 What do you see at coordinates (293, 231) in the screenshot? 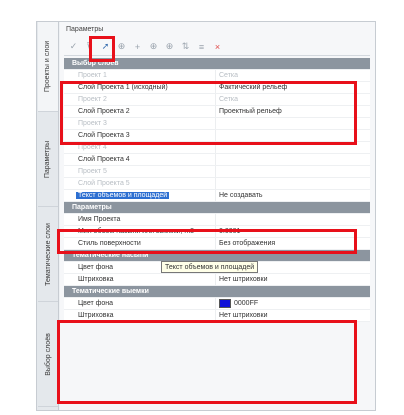
I see `property-value: 0.0001` at bounding box center [293, 231].